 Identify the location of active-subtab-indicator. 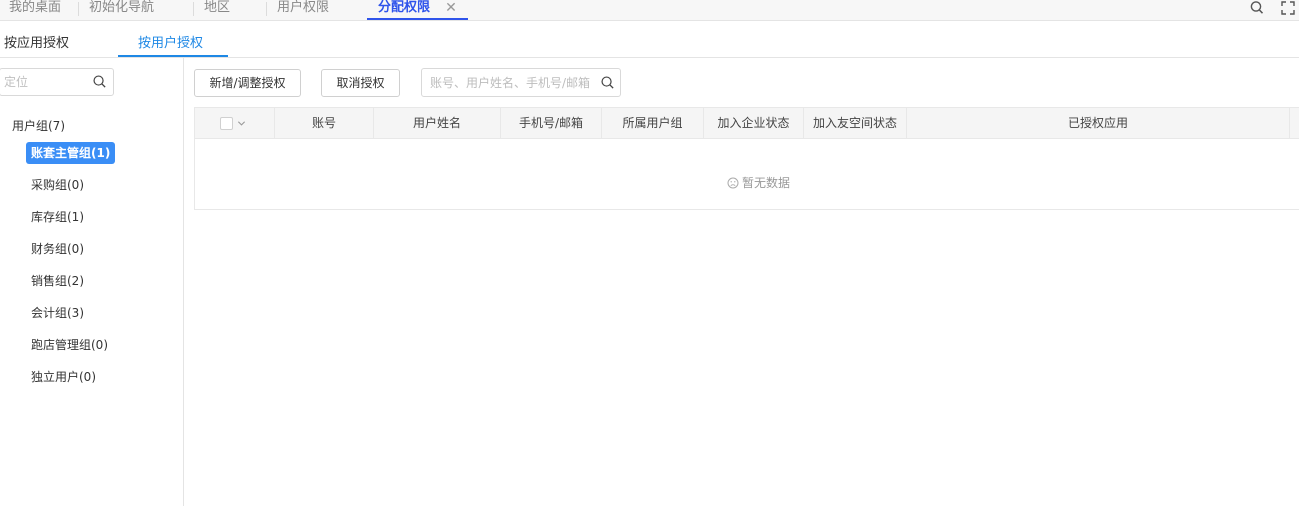
(173, 56).